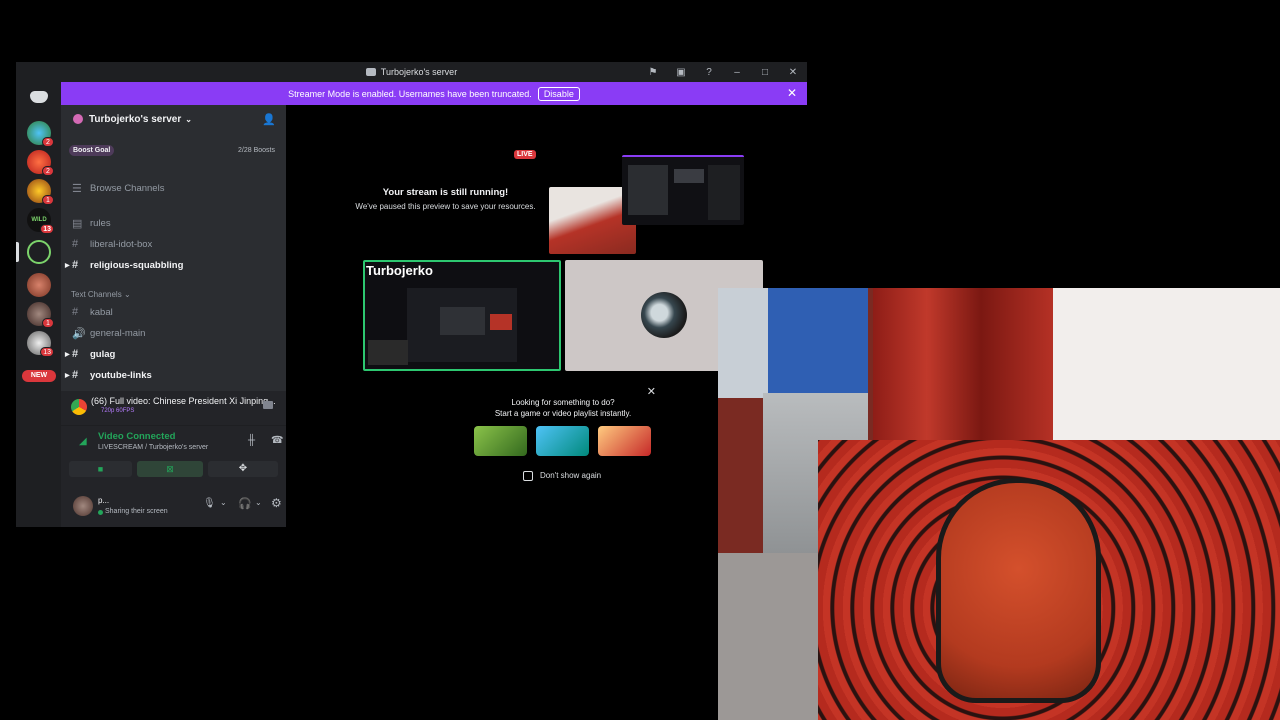  What do you see at coordinates (92, 150) in the screenshot?
I see `boost-goal-label: Boost Goal` at bounding box center [92, 150].